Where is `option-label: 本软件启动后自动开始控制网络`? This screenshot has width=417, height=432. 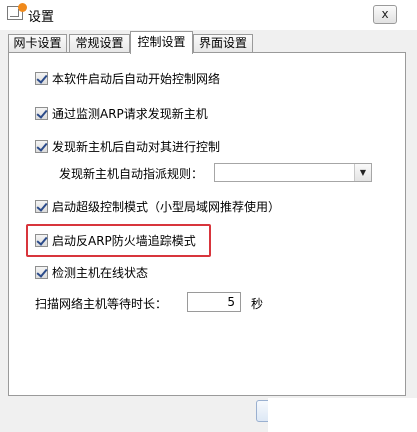
option-label: 本软件启动后自动开始控制网络 is located at coordinates (136, 78).